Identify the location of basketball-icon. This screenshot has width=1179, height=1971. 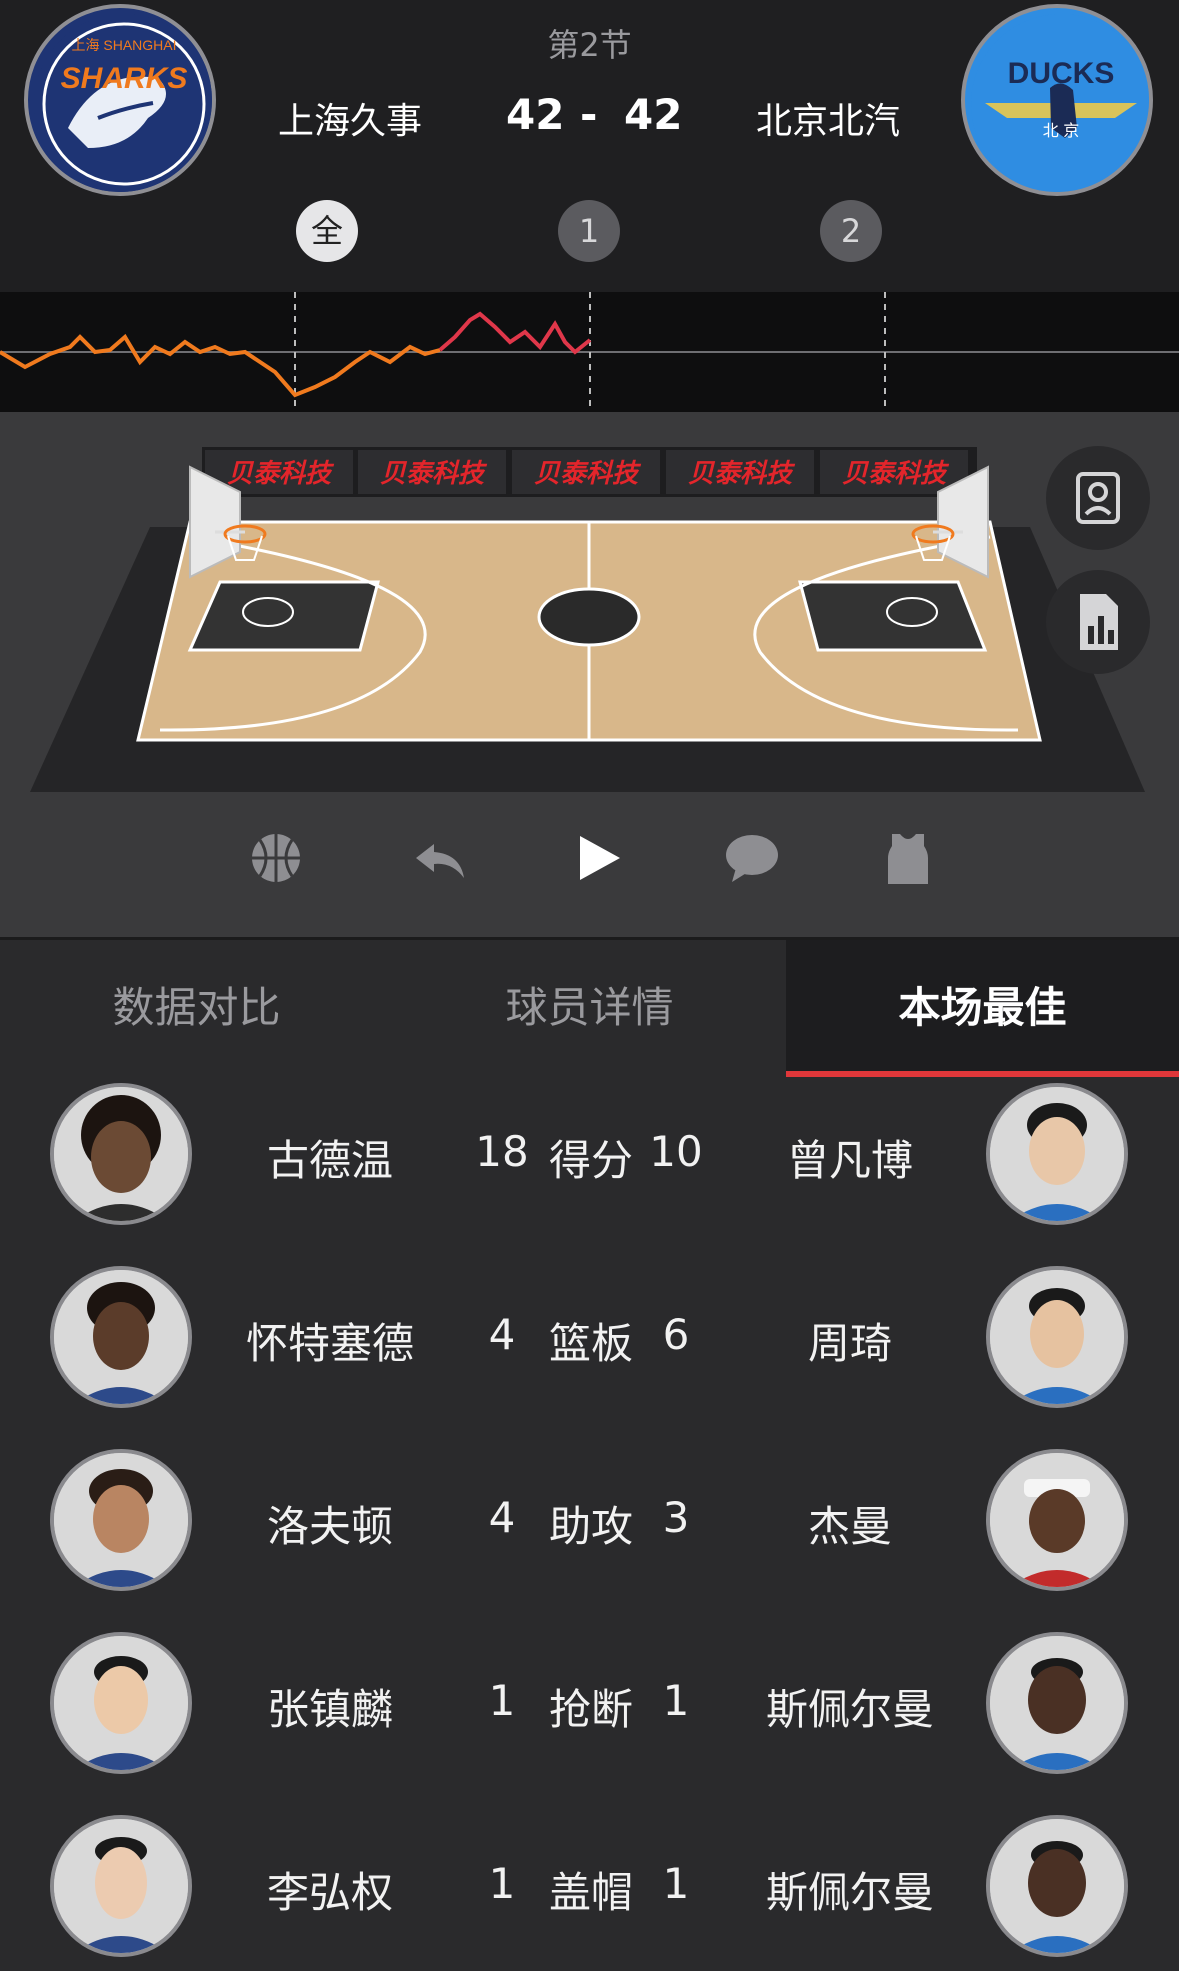
(276, 858).